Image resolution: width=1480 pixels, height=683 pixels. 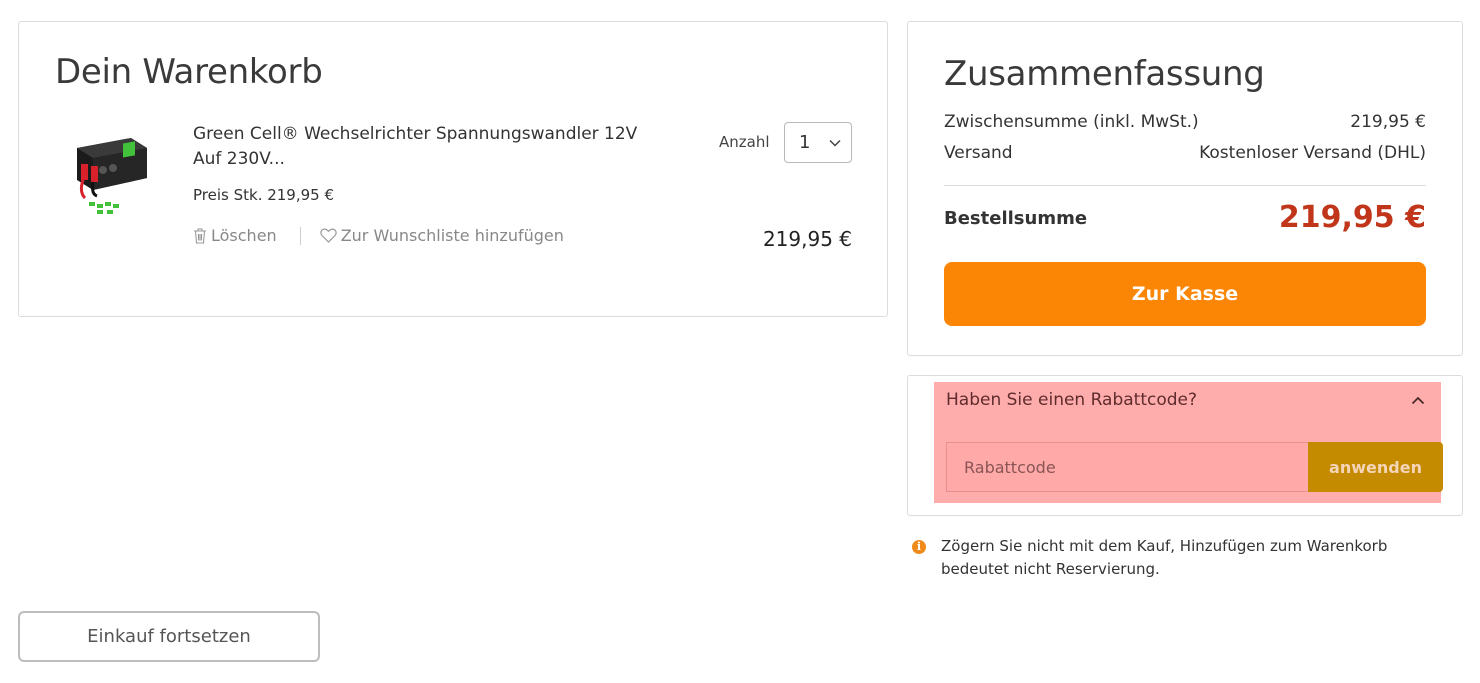 What do you see at coordinates (1185, 153) in the screenshot?
I see `shipping-row: Versand Kostenloser Versand (DHL)` at bounding box center [1185, 153].